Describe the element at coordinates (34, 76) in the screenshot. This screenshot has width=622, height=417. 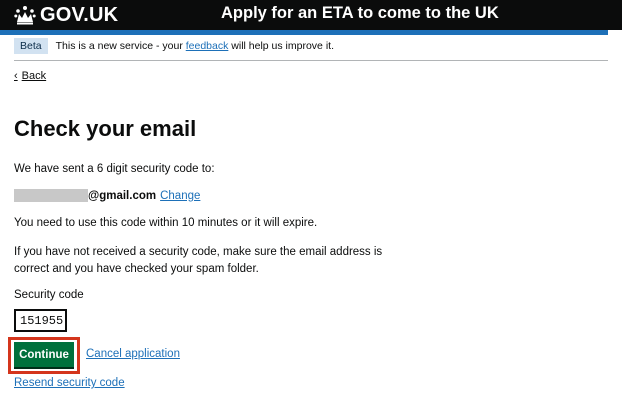
I see `back-link-label: Back` at that location.